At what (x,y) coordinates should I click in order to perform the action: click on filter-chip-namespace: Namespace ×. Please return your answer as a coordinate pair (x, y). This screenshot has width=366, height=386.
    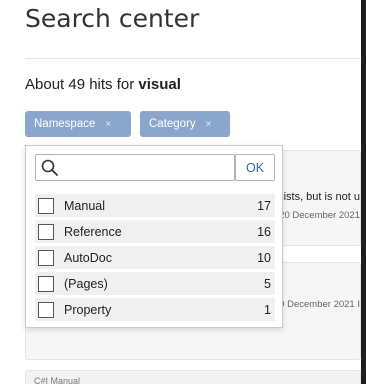
    Looking at the image, I should click on (78, 124).